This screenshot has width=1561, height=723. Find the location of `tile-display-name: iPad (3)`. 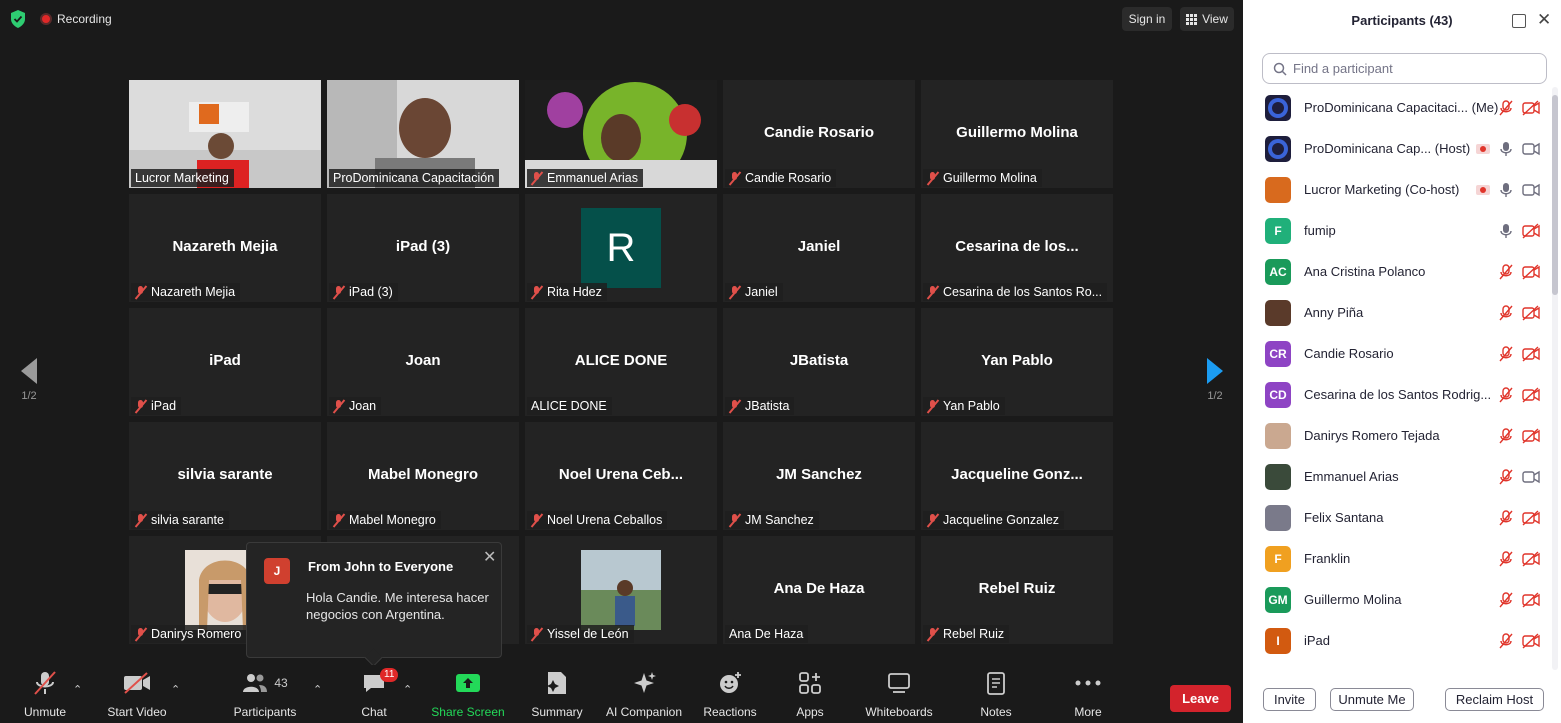

tile-display-name: iPad (3) is located at coordinates (423, 246).